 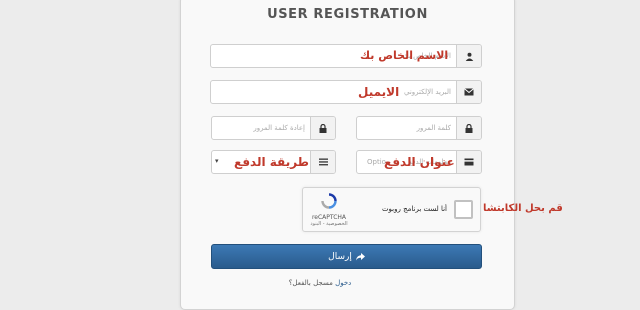 What do you see at coordinates (343, 283) in the screenshot?
I see `login-link: دخول` at bounding box center [343, 283].